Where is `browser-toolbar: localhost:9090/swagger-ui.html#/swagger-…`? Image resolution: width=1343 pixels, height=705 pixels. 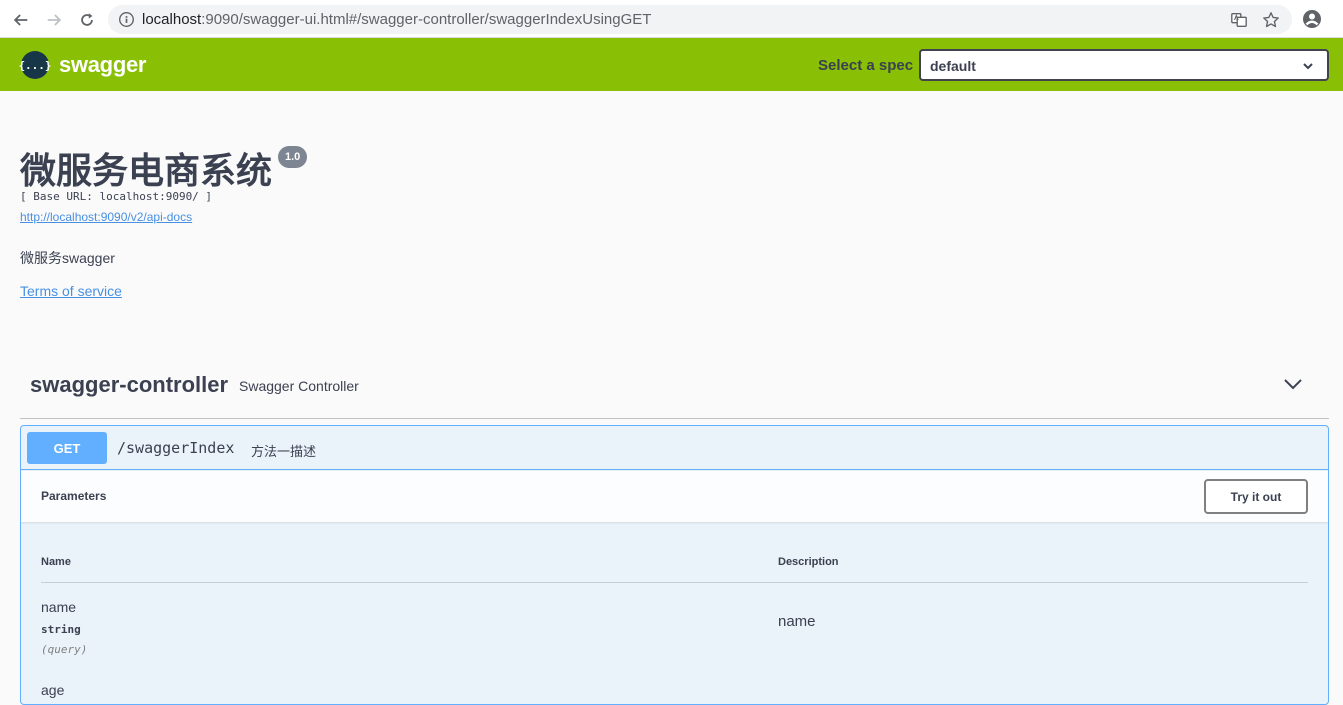
browser-toolbar: localhost:9090/swagger-ui.html#/swagger-… is located at coordinates (671, 19).